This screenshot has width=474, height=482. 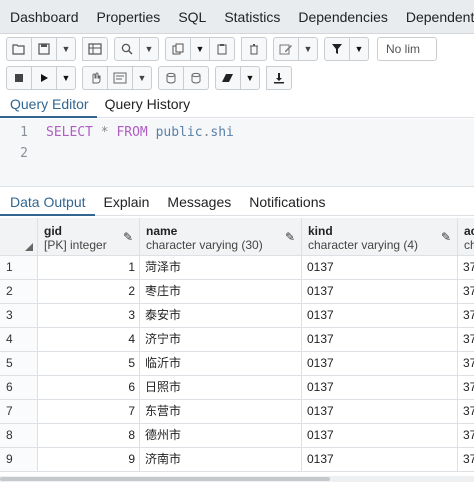 I want to click on table-row: 99济南市013737, so click(x=237, y=460).